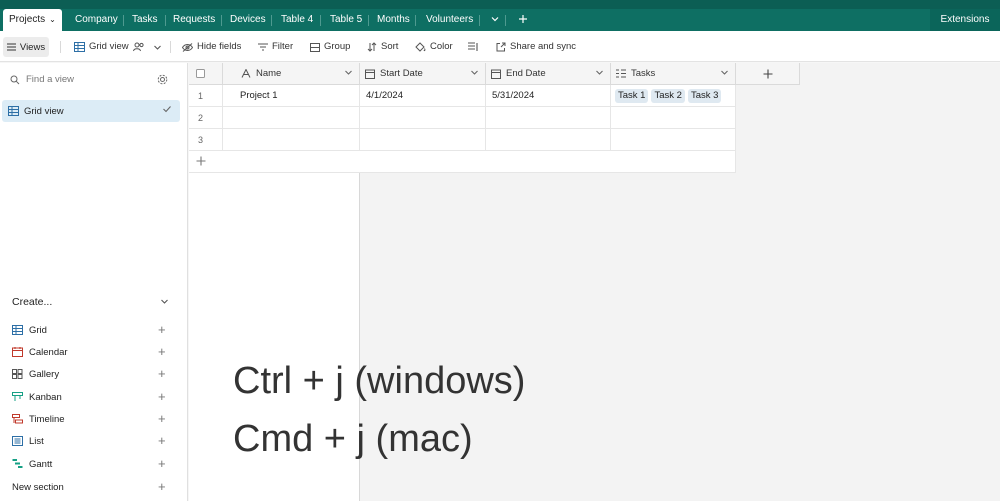 The width and height of the screenshot is (1000, 501). Describe the element at coordinates (434, 47) in the screenshot. I see `color-button: Color` at that location.